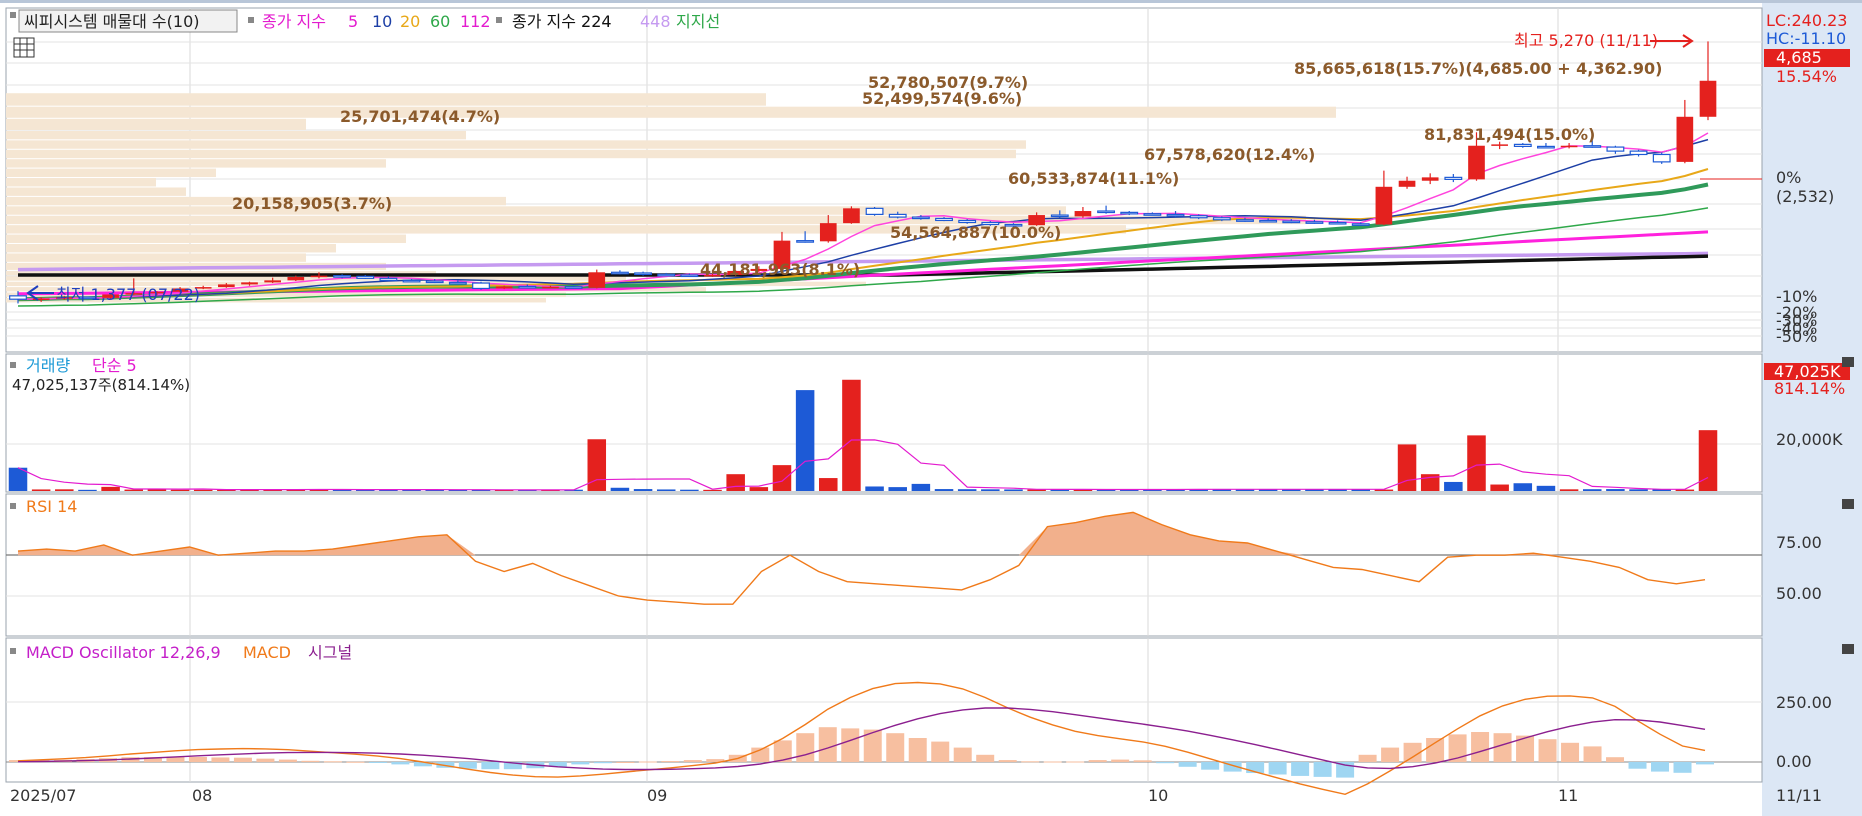 The height and width of the screenshot is (816, 1862). I want to click on legend-ma-112: 112, so click(475, 21).